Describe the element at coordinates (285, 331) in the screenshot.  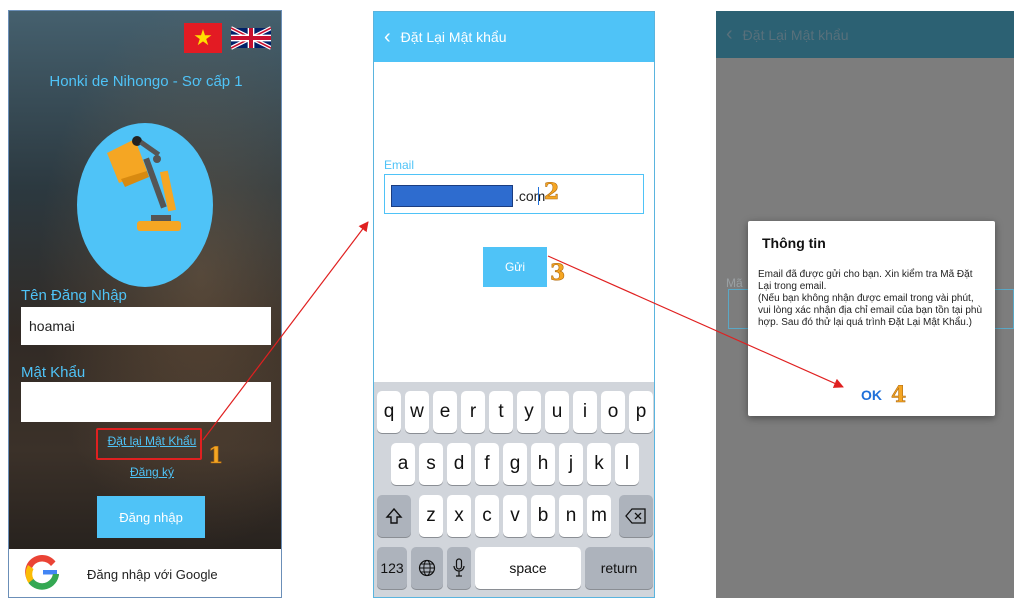
I see `arrow-step1-to-screen2` at that location.